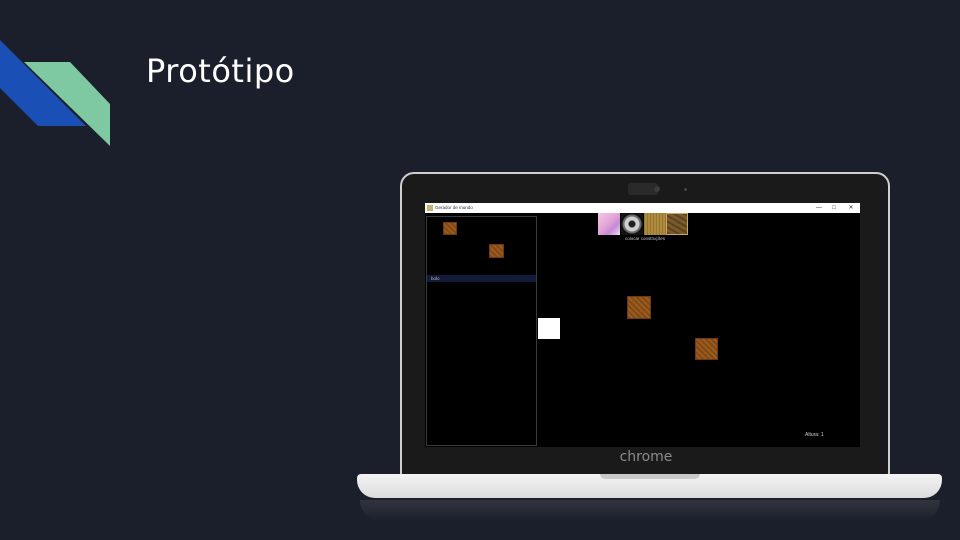  Describe the element at coordinates (435, 278) in the screenshot. I see `selected-list-item-label: bolo` at that location.